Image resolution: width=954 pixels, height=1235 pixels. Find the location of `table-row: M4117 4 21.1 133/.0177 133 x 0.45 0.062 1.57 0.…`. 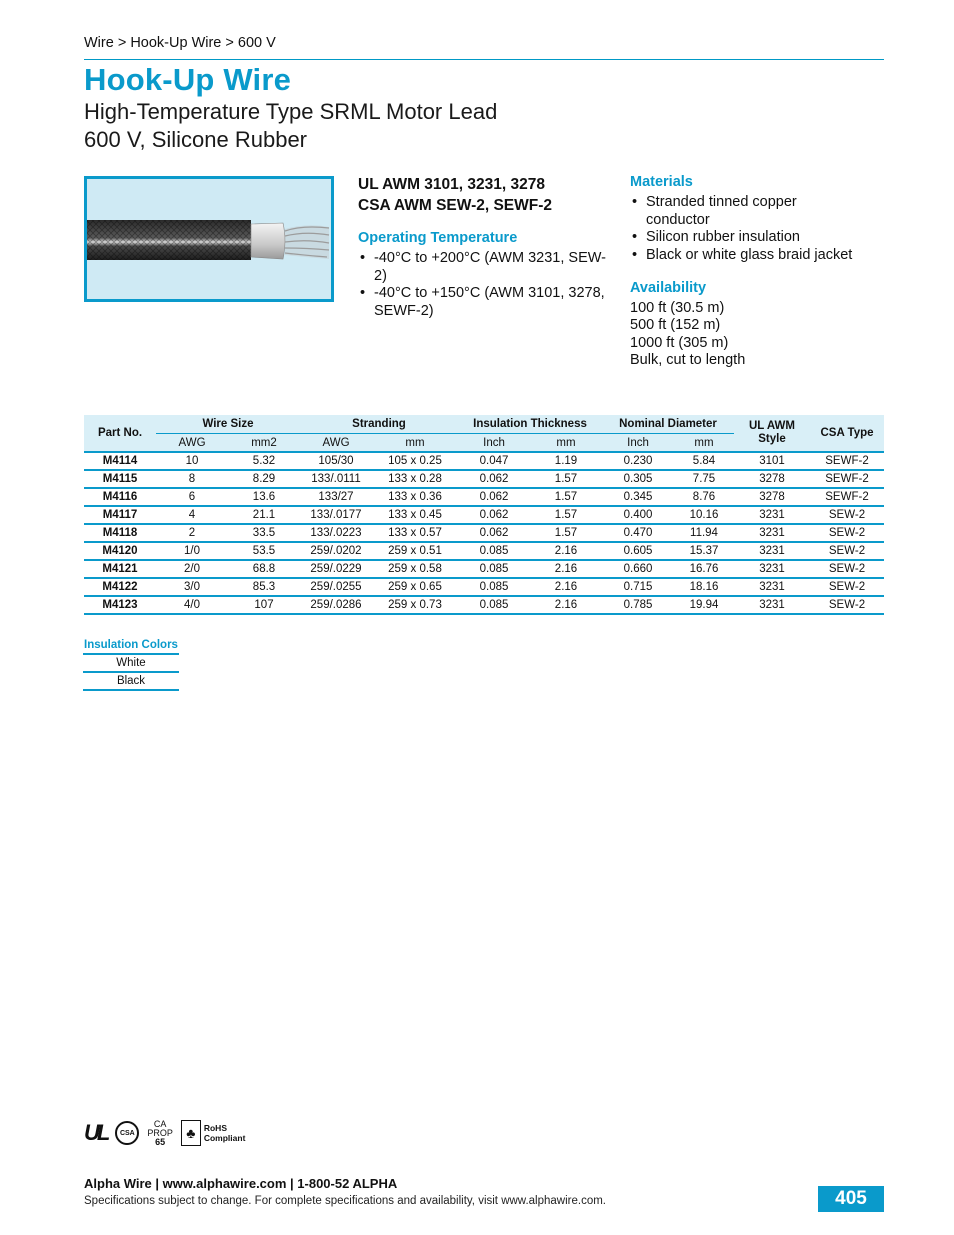

table-row: M4117 4 21.1 133/.0177 133 x 0.45 0.062 1.57 0.… is located at coordinates (484, 515).